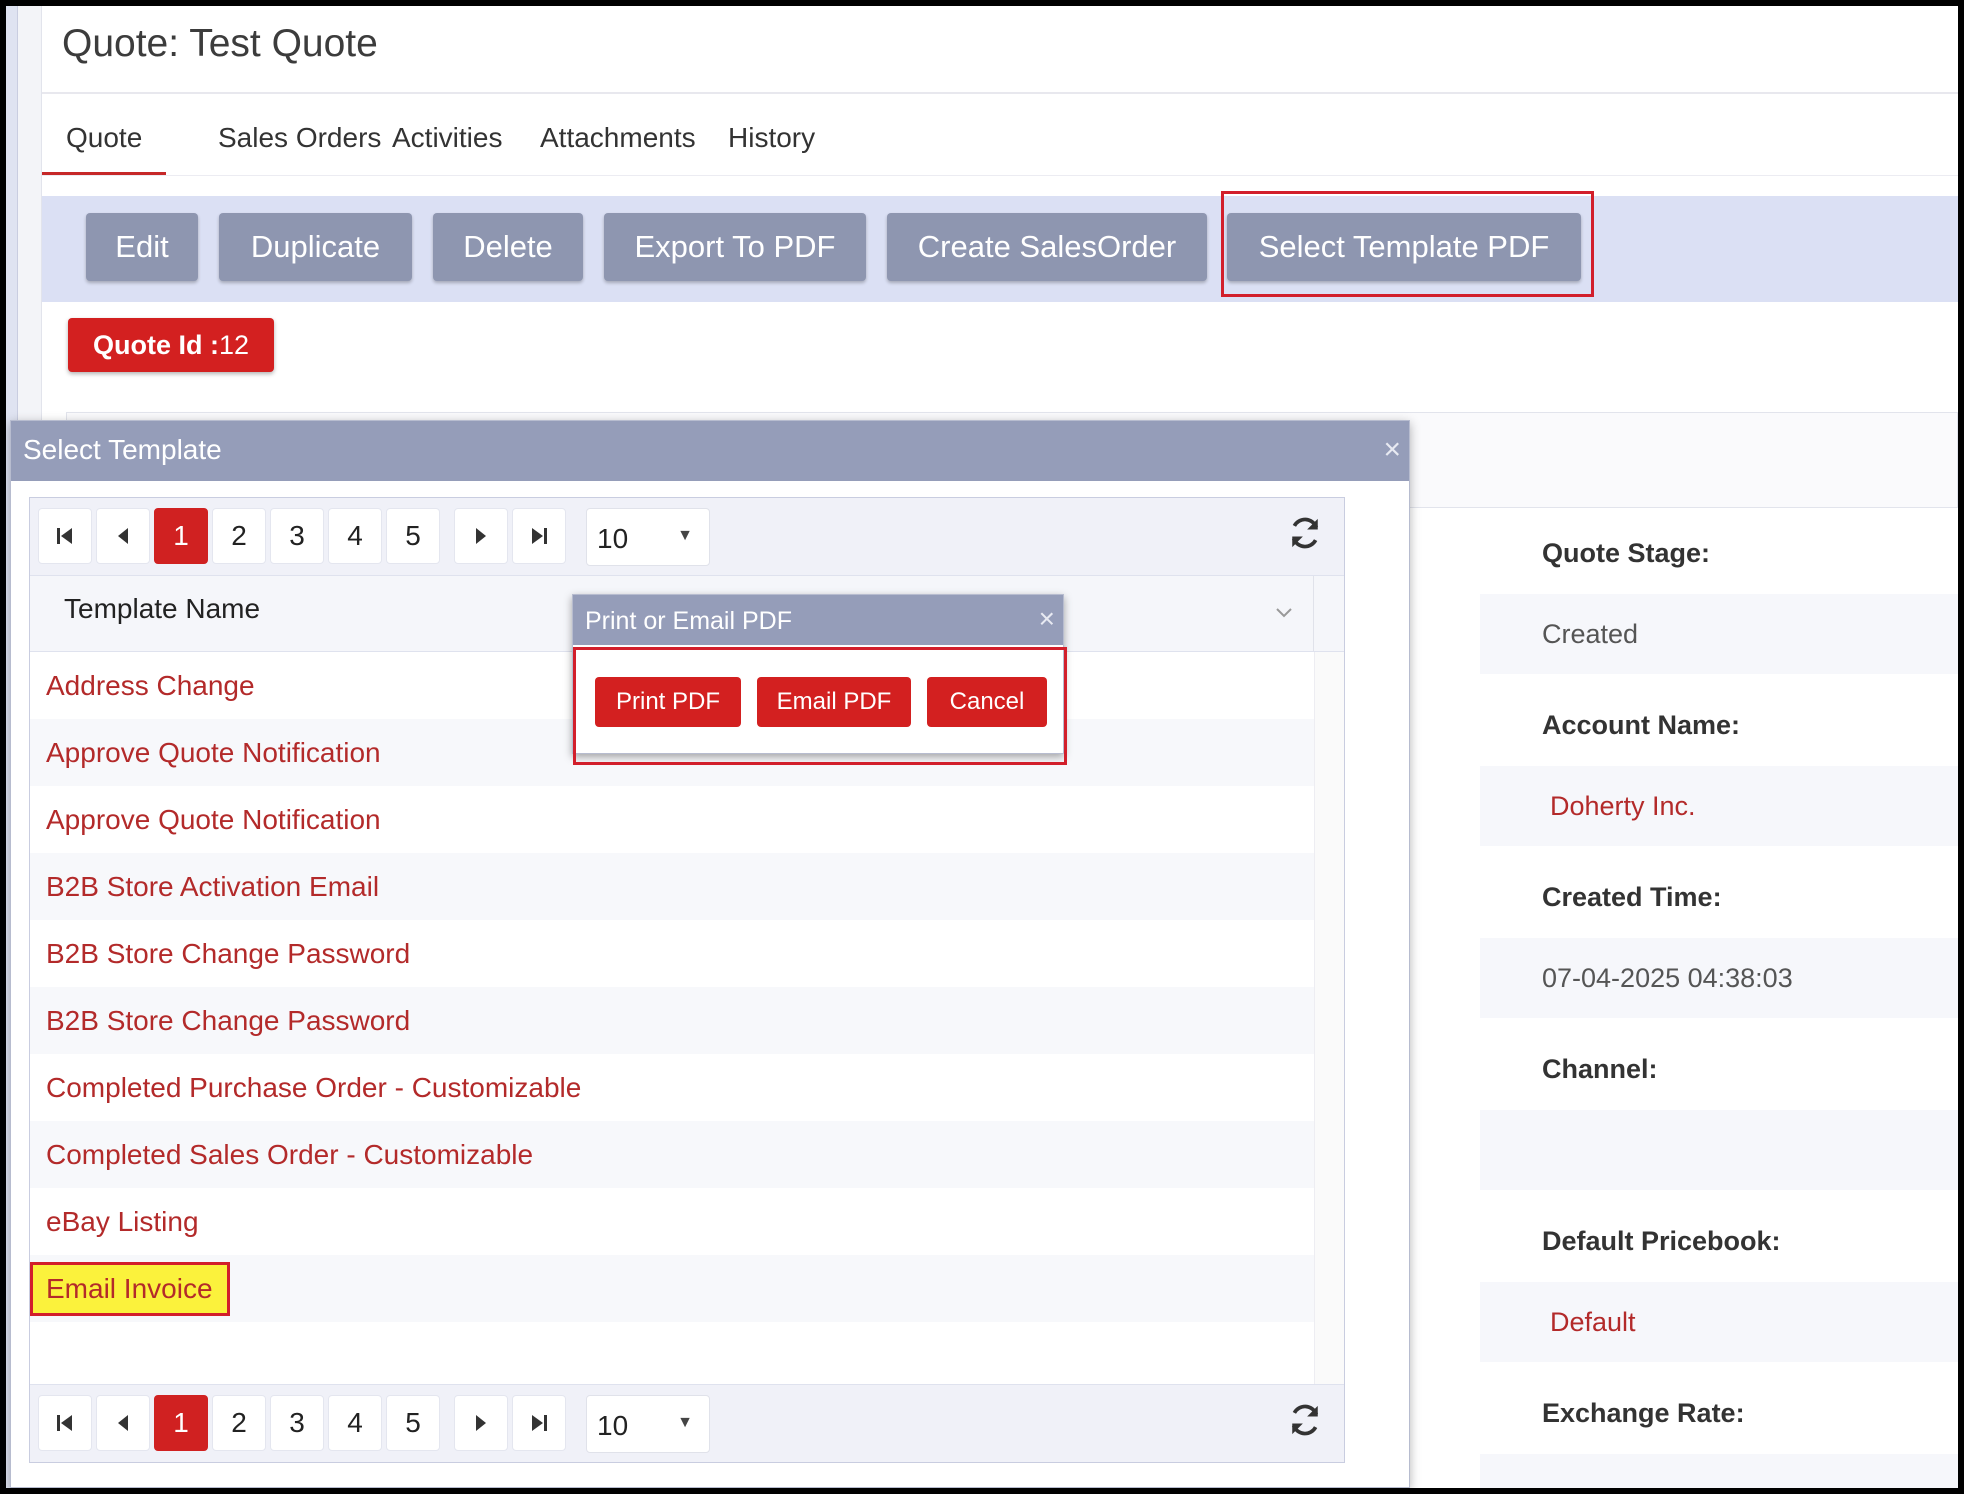 The image size is (1964, 1494). Describe the element at coordinates (820, 706) in the screenshot. I see `popup-buttons-highlight` at that location.